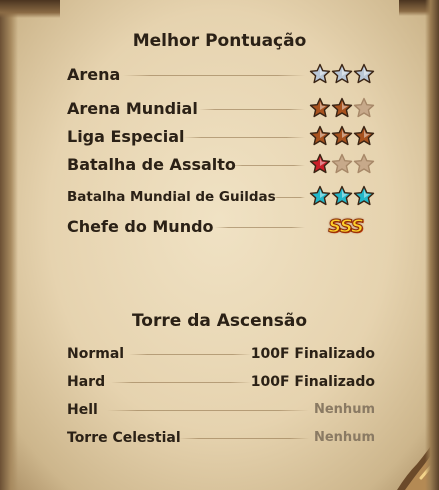 This screenshot has width=439, height=490. What do you see at coordinates (82, 410) in the screenshot?
I see `row-label: Hell` at bounding box center [82, 410].